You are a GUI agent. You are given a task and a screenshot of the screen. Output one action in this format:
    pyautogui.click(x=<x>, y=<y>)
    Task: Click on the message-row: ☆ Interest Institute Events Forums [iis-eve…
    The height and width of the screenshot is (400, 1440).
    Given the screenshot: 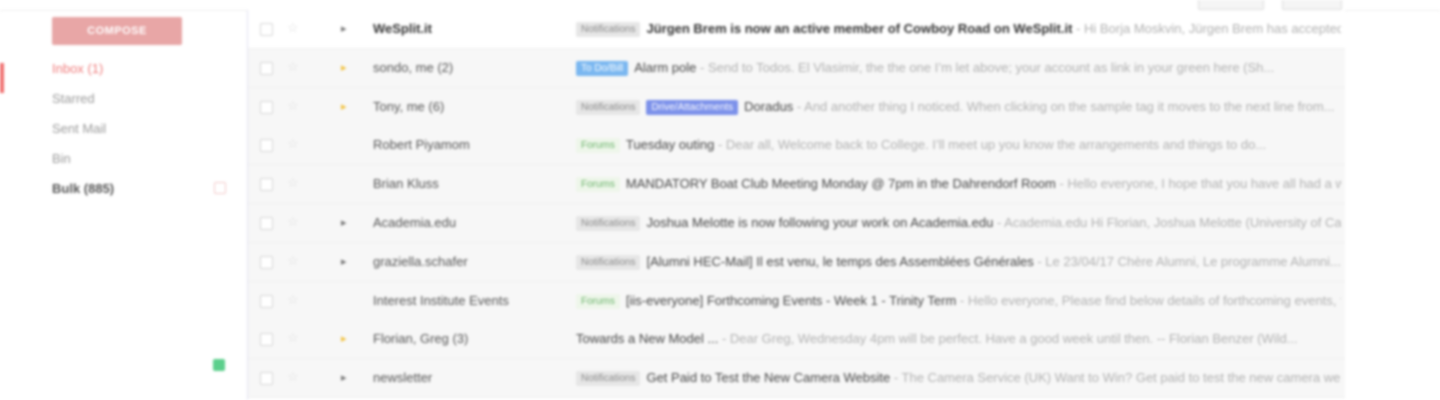 What is the action you would take?
    pyautogui.click(x=796, y=301)
    